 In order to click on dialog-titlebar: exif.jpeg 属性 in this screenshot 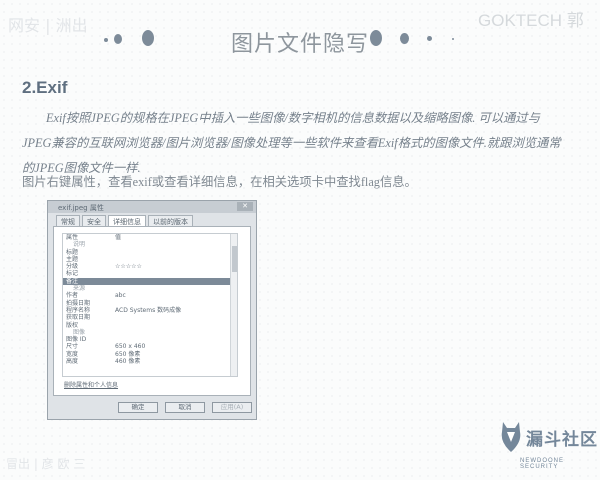, I will do `click(152, 207)`.